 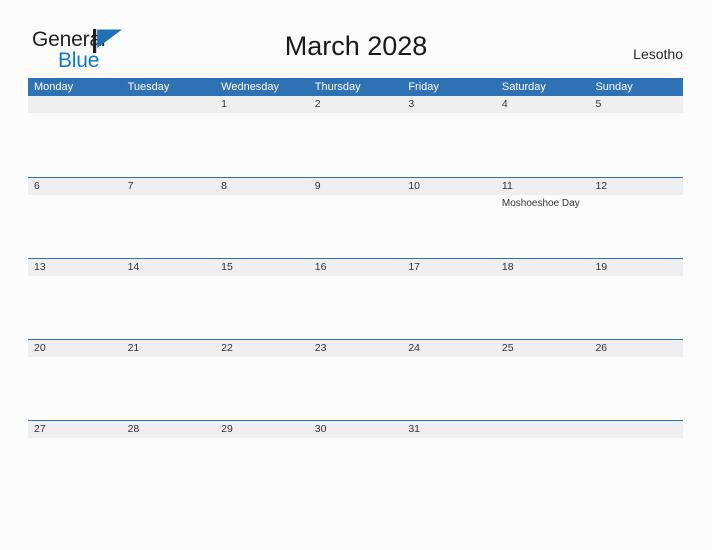 I want to click on holiday-label: Moshoeshoe Day, so click(x=540, y=203).